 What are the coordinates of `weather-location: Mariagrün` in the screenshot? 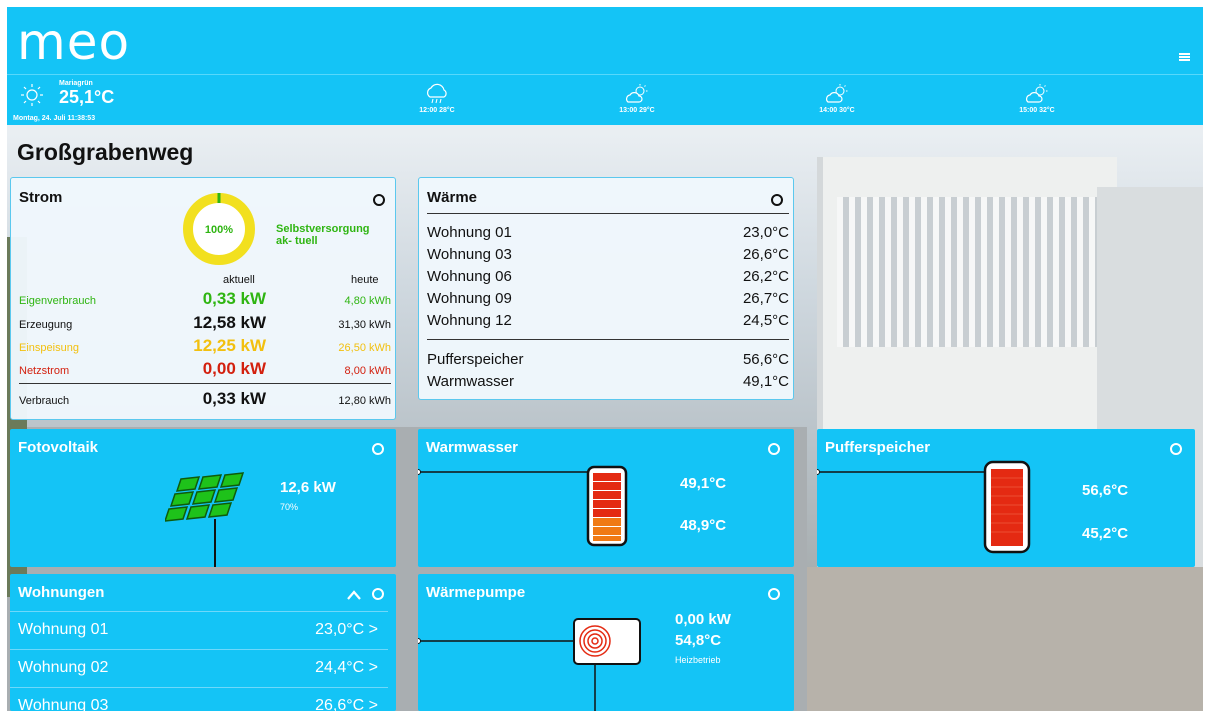 It's located at (76, 83).